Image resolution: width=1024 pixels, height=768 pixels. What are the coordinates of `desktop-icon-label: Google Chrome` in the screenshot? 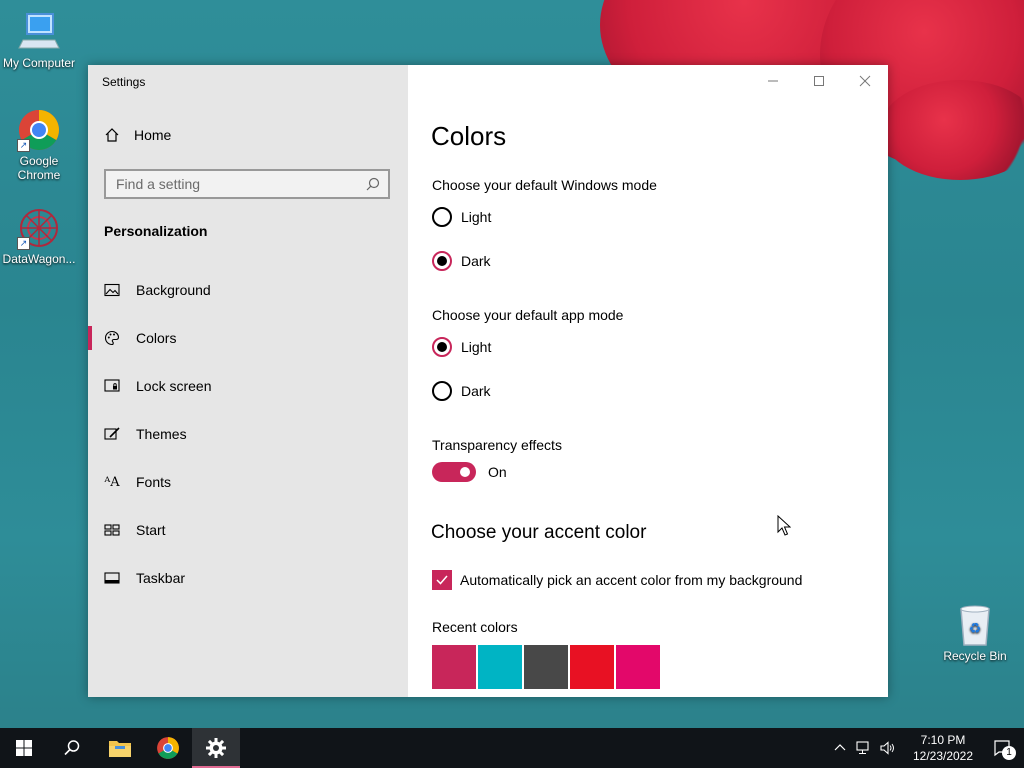 It's located at (39, 168).